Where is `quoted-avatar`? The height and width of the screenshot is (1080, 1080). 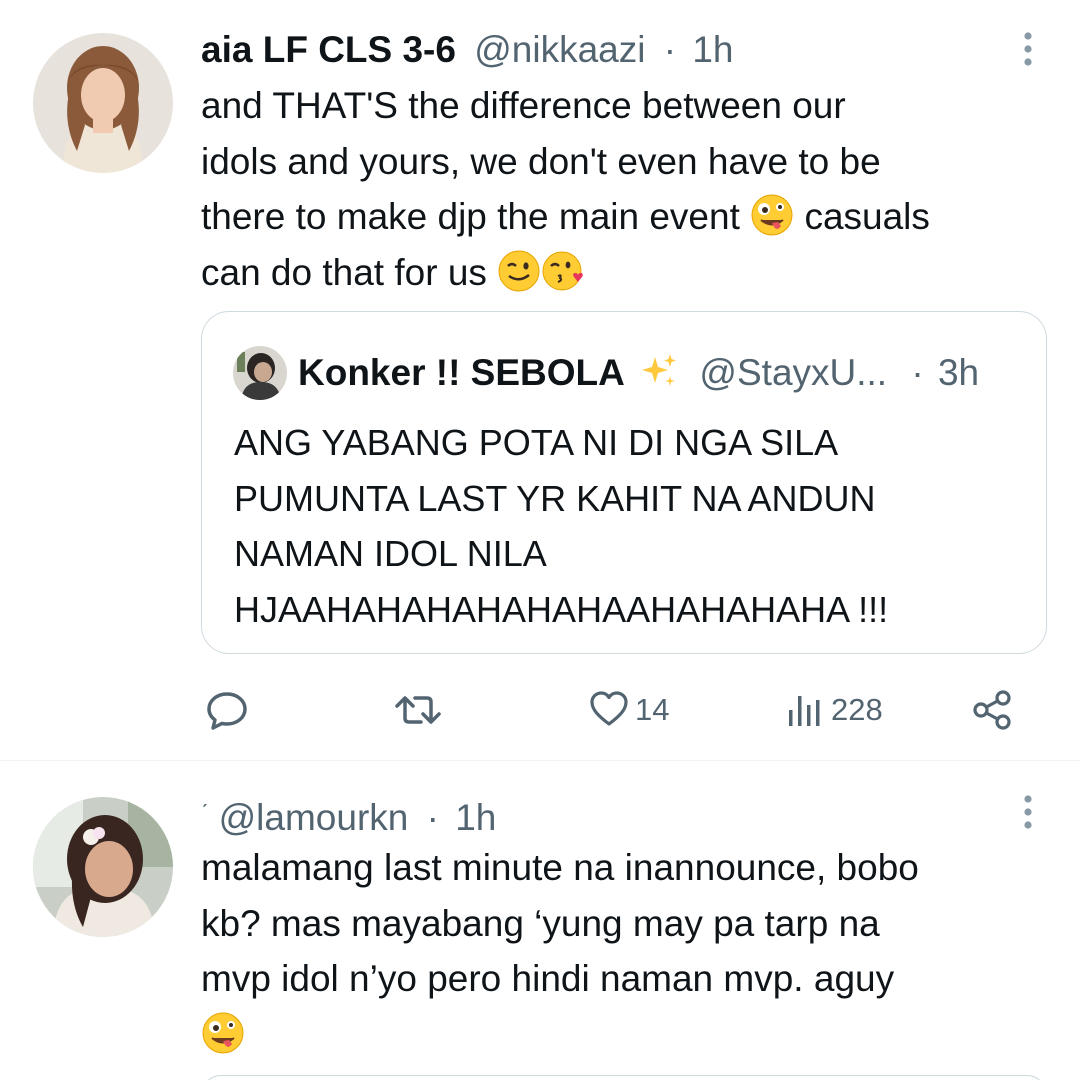 quoted-avatar is located at coordinates (260, 373).